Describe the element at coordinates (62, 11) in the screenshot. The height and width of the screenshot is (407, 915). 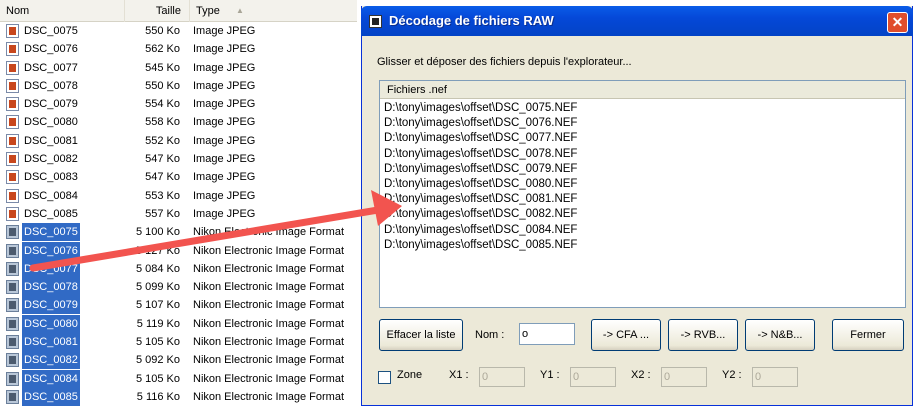
I see `column-header-name: Nom` at that location.